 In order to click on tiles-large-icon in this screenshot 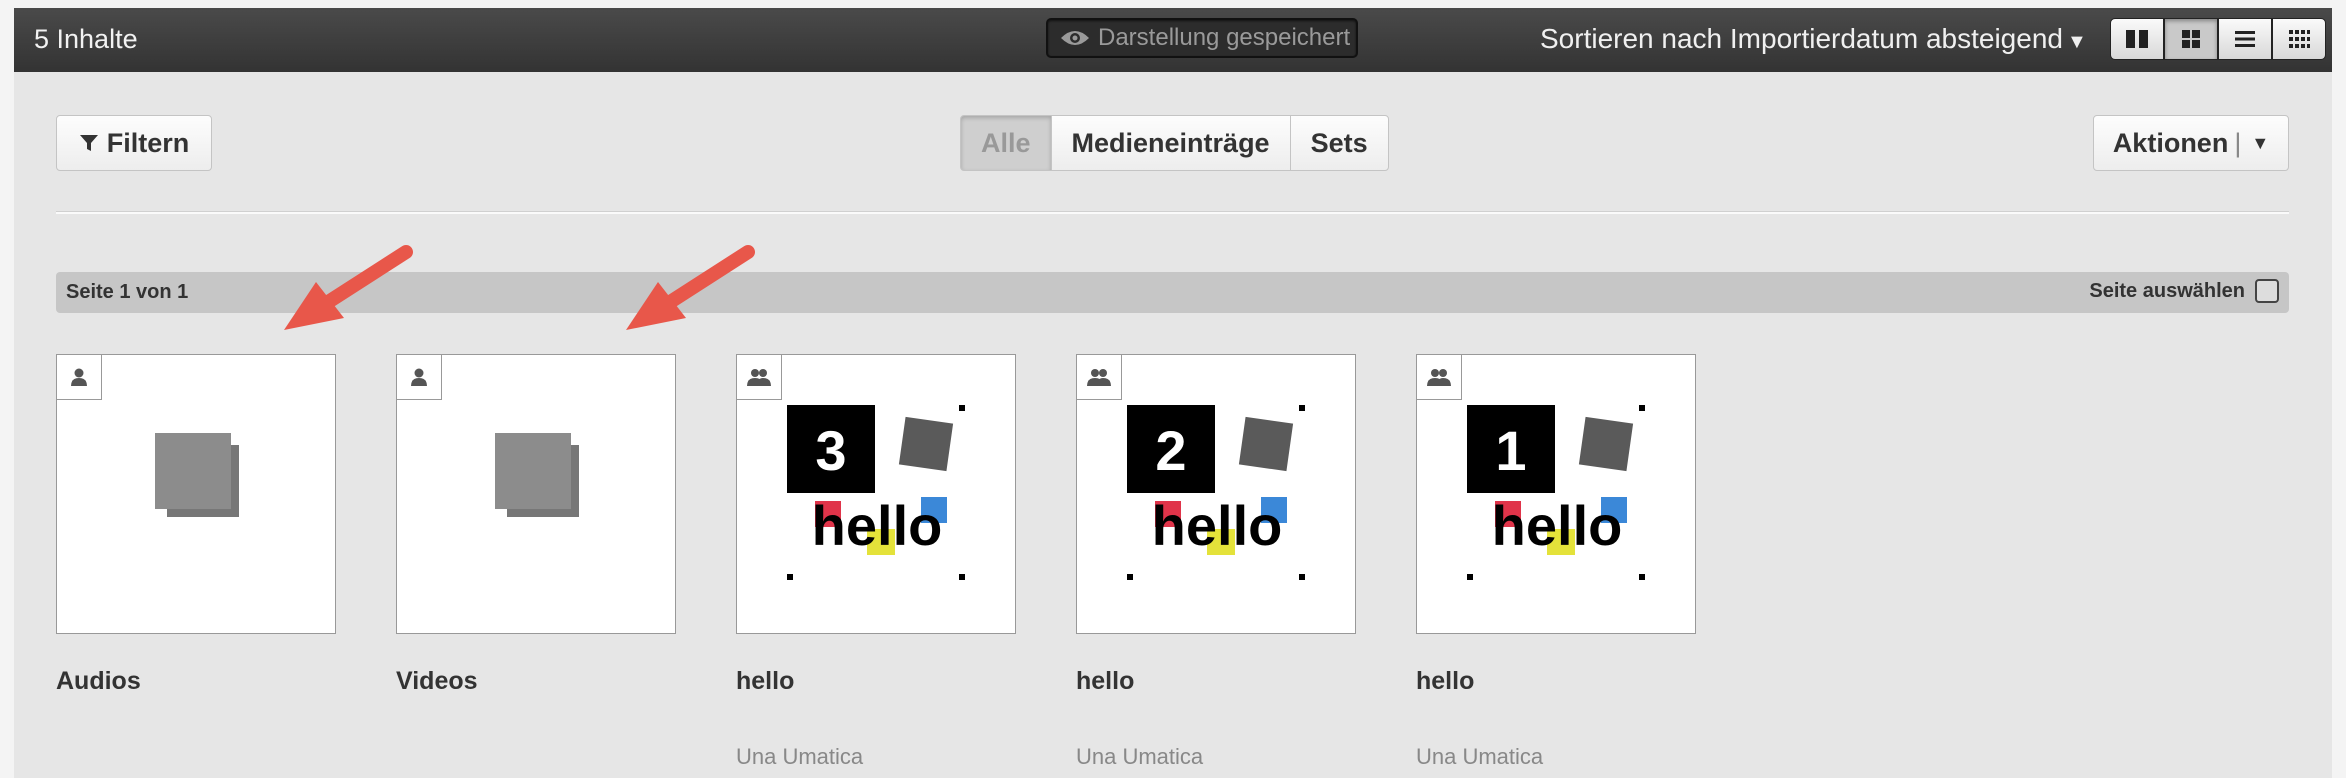, I will do `click(2137, 39)`.